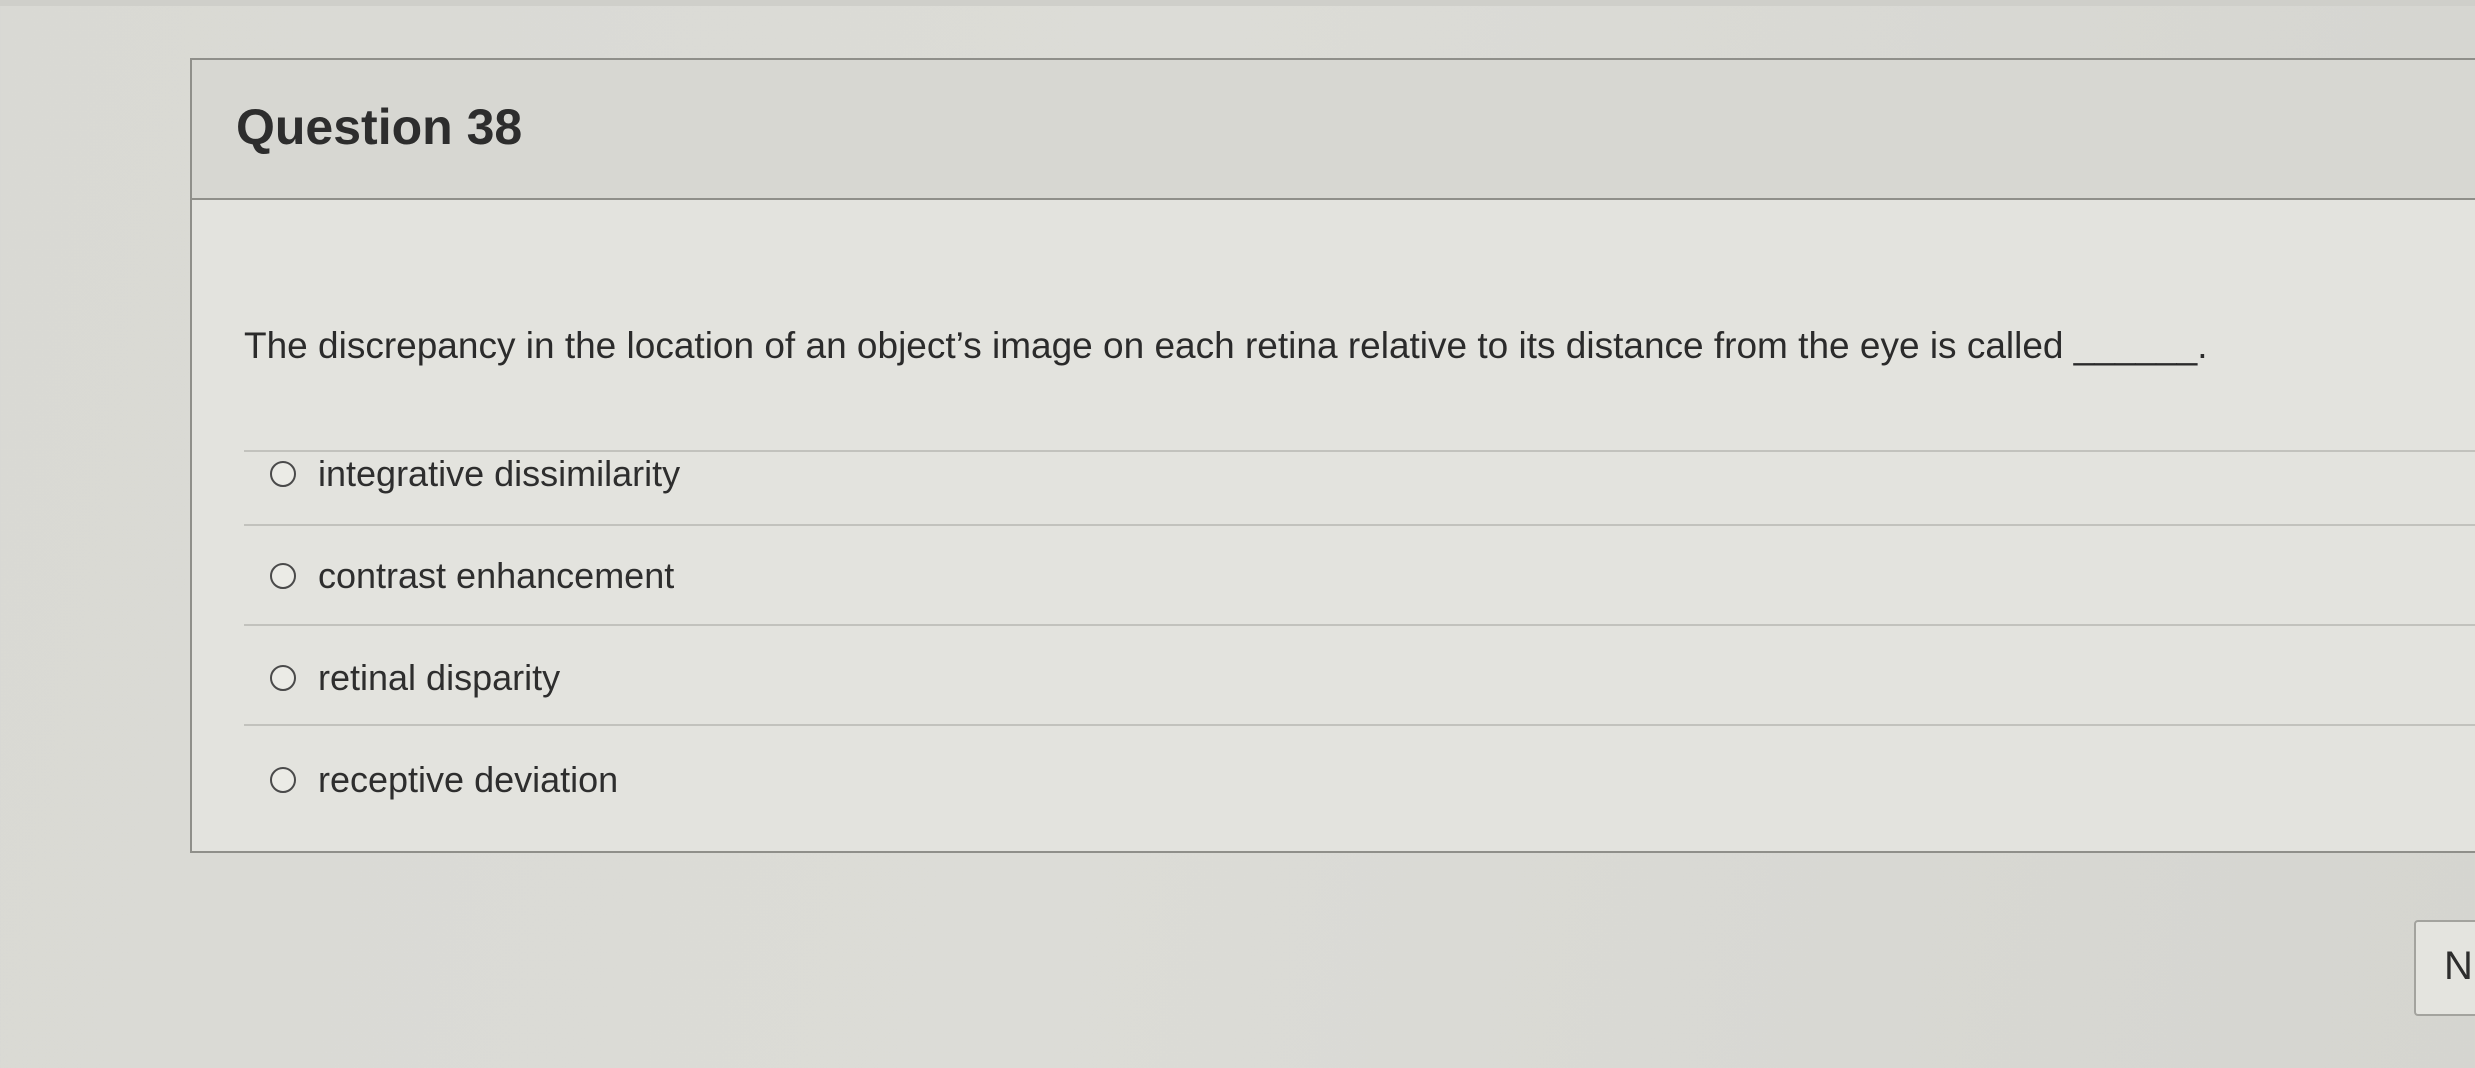 The width and height of the screenshot is (2475, 1068). What do you see at coordinates (496, 576) in the screenshot?
I see `answer-label: contrast enhancement` at bounding box center [496, 576].